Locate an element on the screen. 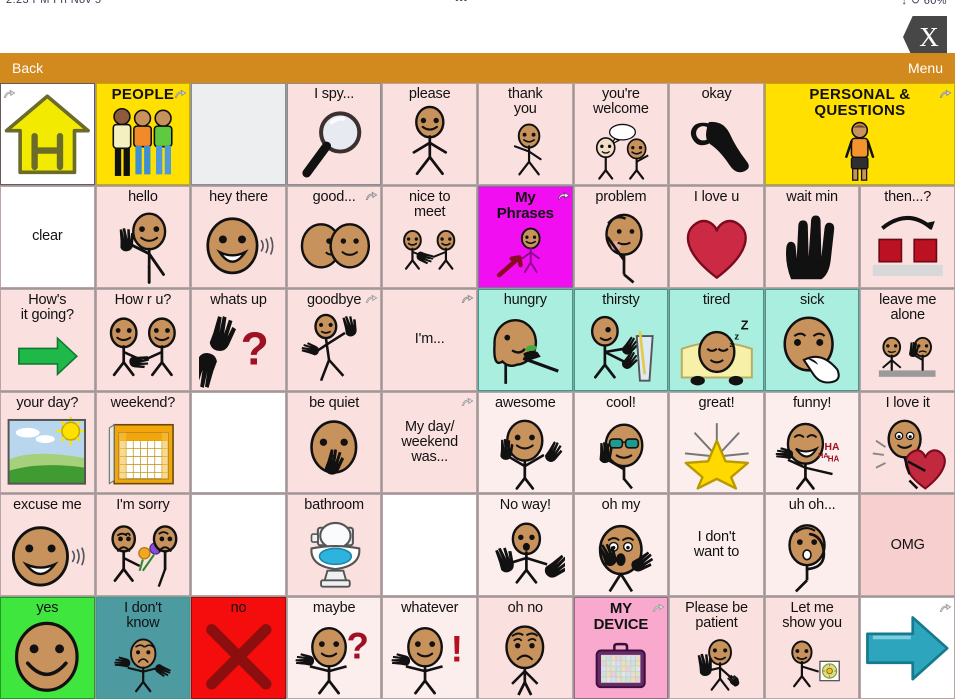 This screenshot has width=955, height=699. cell-label: I don't want to is located at coordinates (716, 545).